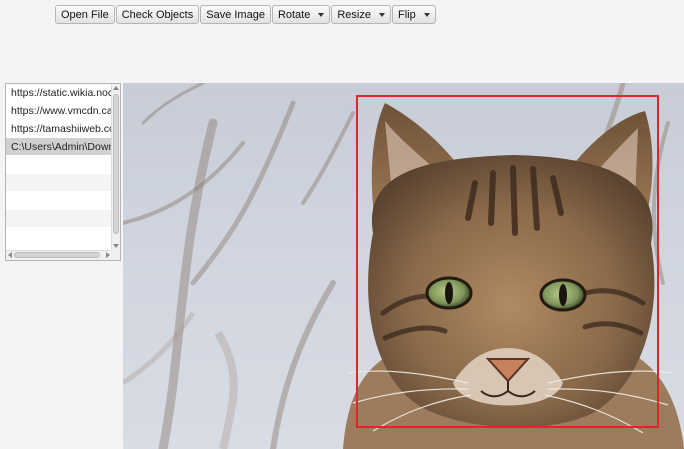 Image resolution: width=684 pixels, height=449 pixels. What do you see at coordinates (58, 111) in the screenshot?
I see `list-item: https://www.vmcdn.ca/f/` at bounding box center [58, 111].